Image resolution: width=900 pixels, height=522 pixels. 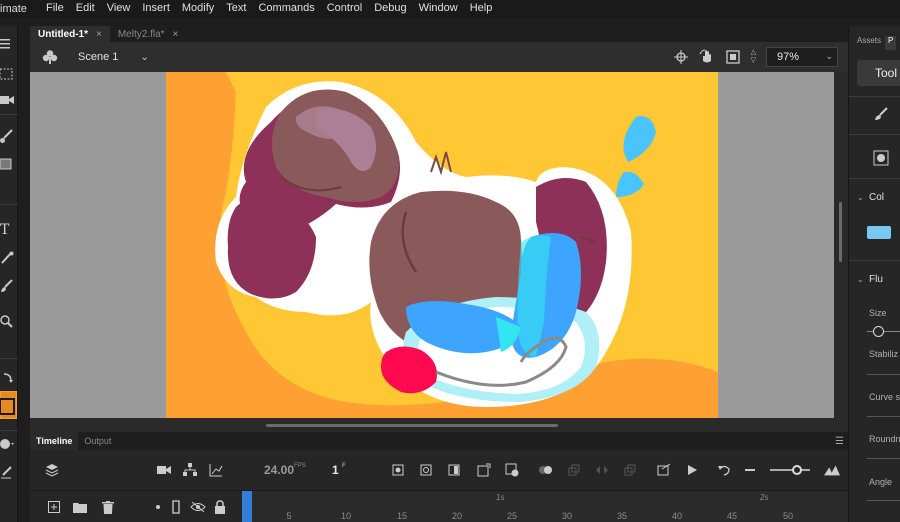 I want to click on rotate-stage-icon, so click(x=707, y=57).